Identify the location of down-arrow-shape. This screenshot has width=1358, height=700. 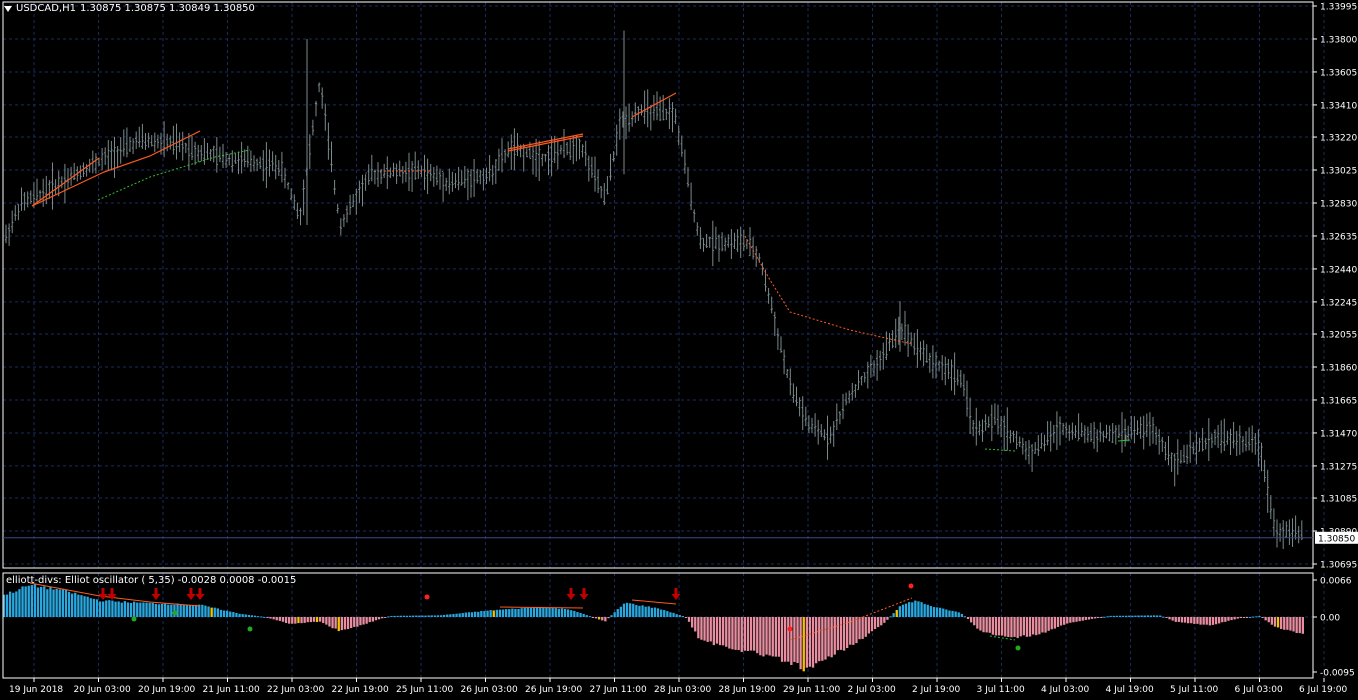
(584, 594).